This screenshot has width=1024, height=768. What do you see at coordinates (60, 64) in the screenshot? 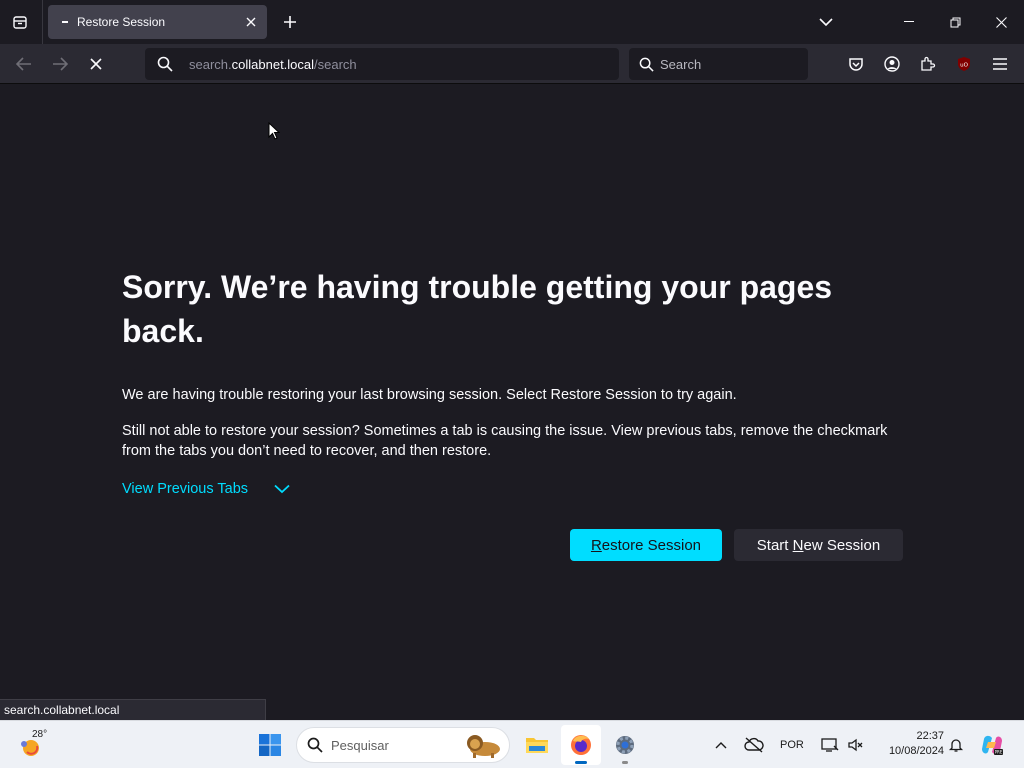
I see `forward-arrow-icon` at bounding box center [60, 64].